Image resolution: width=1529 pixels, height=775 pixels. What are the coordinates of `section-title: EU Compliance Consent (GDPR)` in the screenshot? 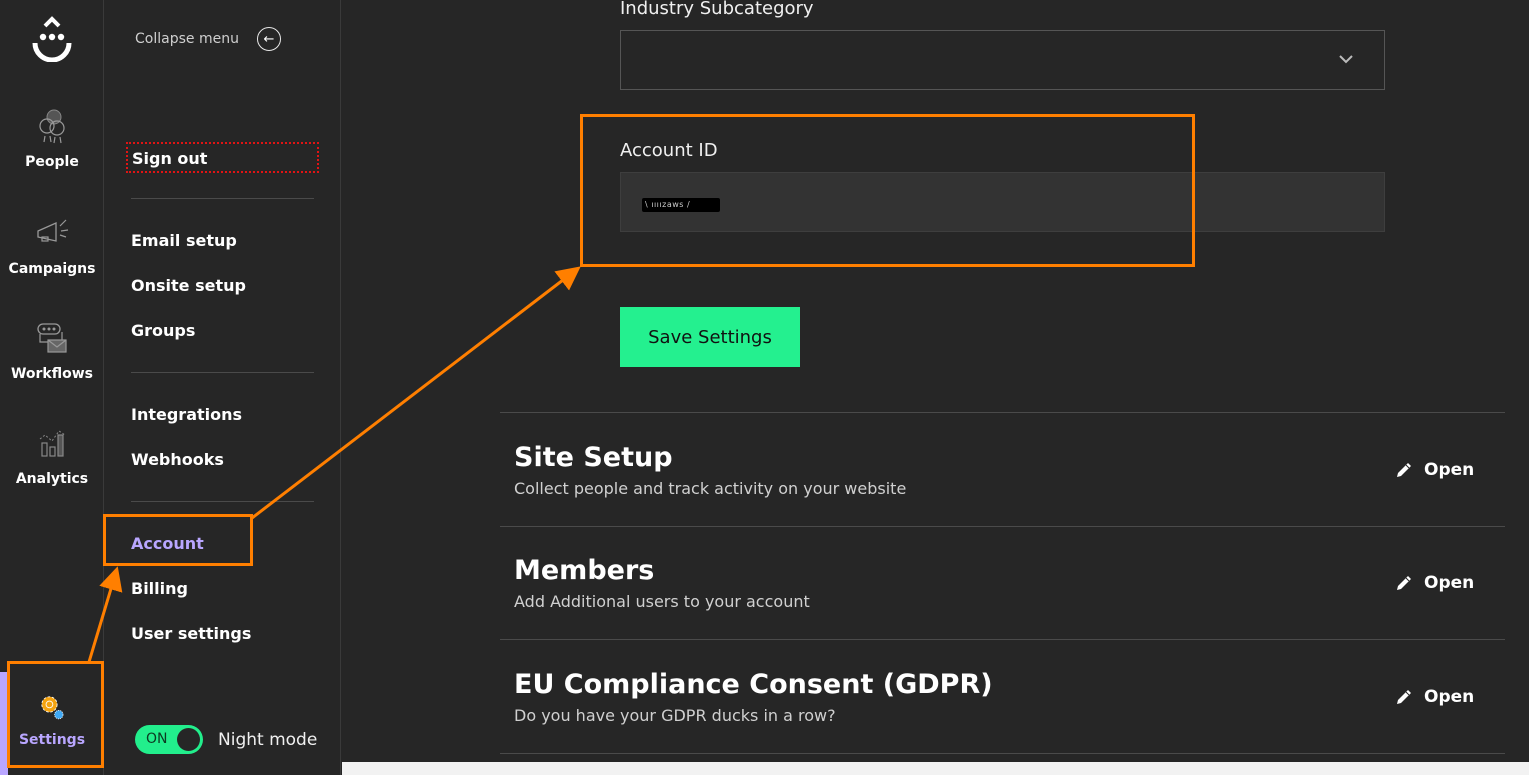 It's located at (753, 684).